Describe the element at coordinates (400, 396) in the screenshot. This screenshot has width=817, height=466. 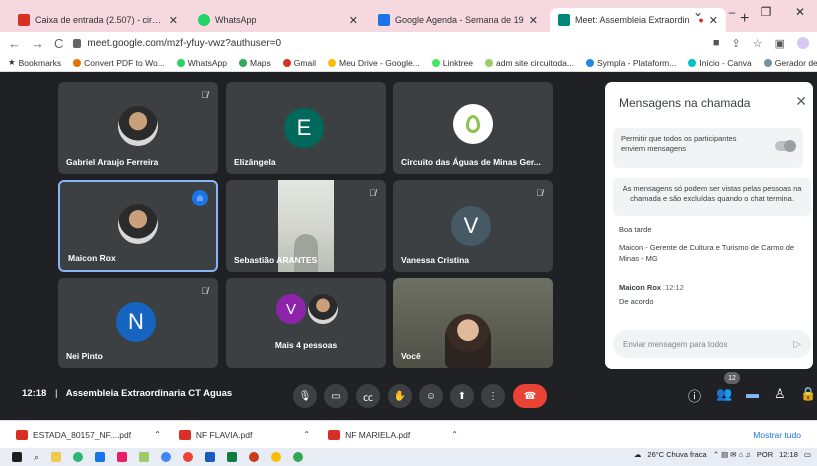
I see `raise-hand-button: ✋` at that location.